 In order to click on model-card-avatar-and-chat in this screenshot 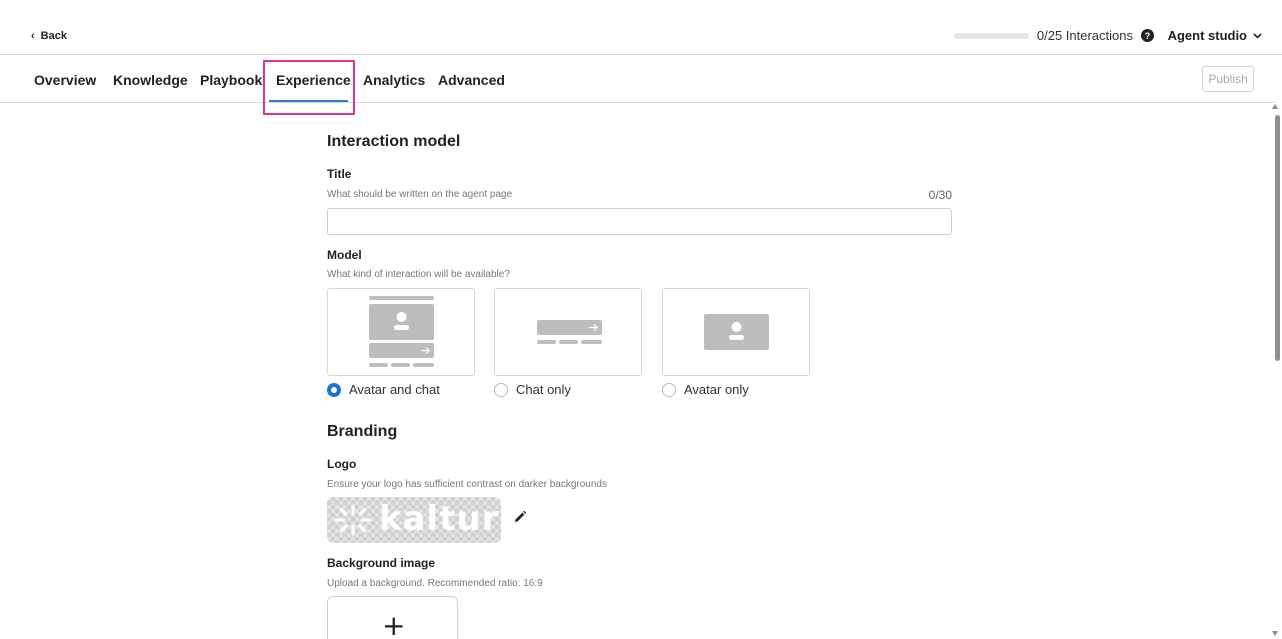, I will do `click(401, 332)`.